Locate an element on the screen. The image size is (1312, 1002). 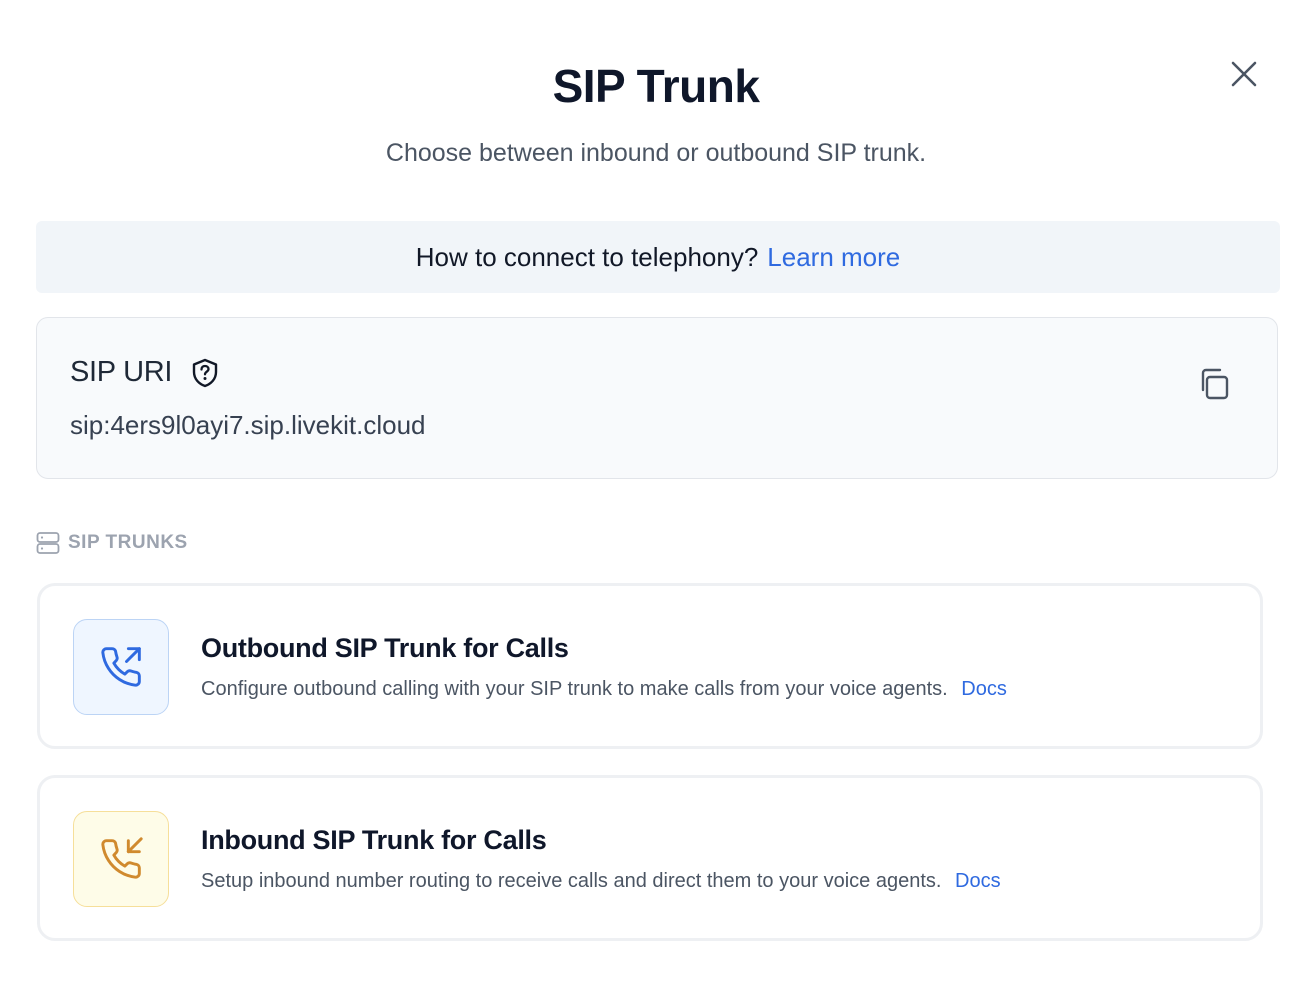
phone-outgoing-icon is located at coordinates (121, 667).